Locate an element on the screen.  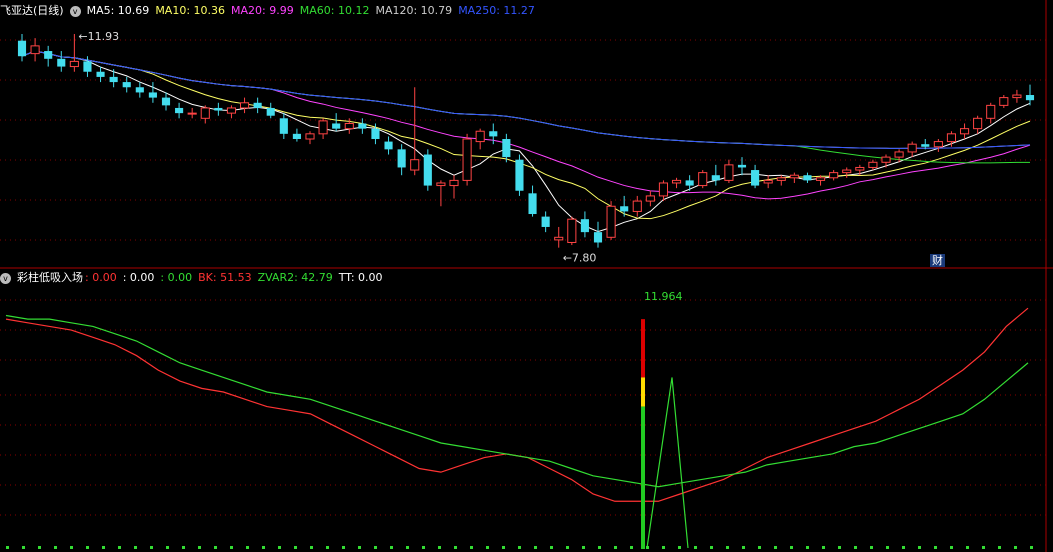
legend-item: MA60: 10.12 is located at coordinates (334, 10).